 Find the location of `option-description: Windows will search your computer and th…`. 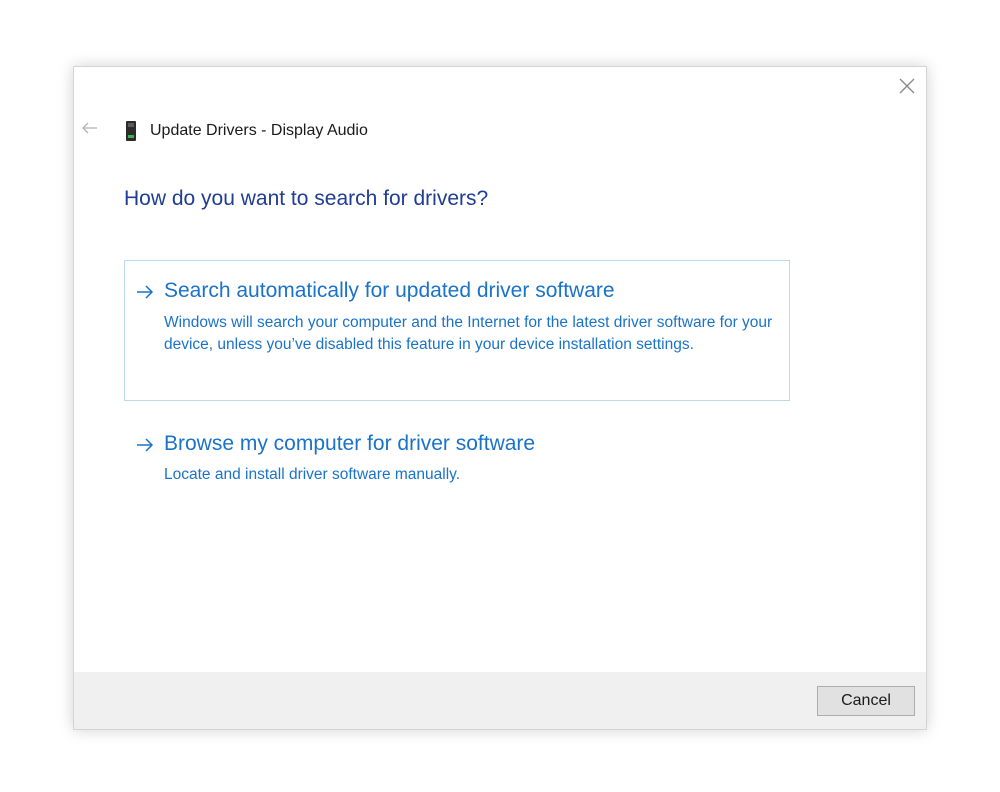

option-description: Windows will search your computer and th… is located at coordinates (468, 333).